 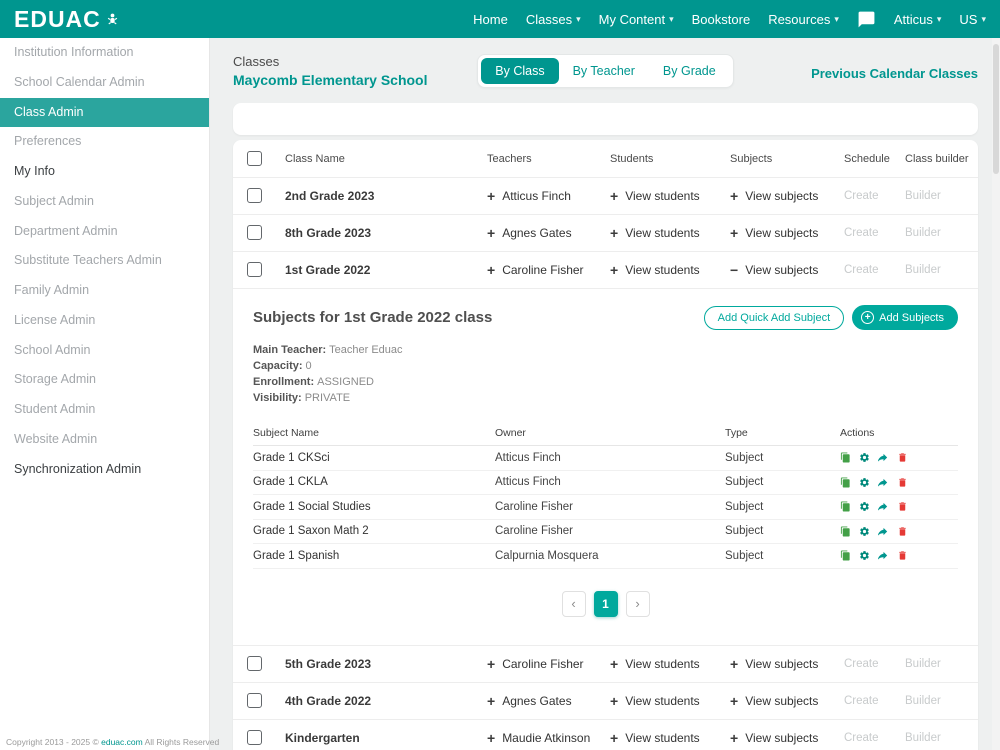 What do you see at coordinates (918, 19) in the screenshot?
I see `nav-user-menu: Atticus ▾` at bounding box center [918, 19].